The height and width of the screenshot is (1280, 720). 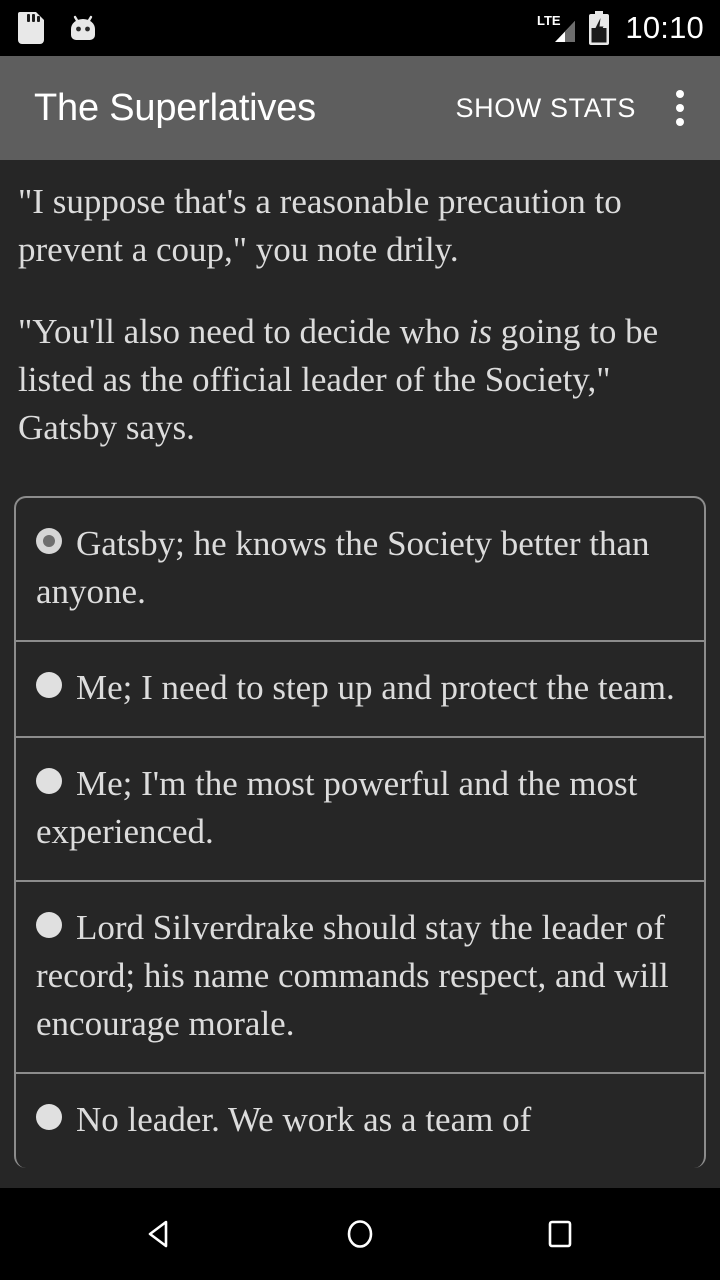 What do you see at coordinates (680, 108) in the screenshot?
I see `overflow-menu-icon` at bounding box center [680, 108].